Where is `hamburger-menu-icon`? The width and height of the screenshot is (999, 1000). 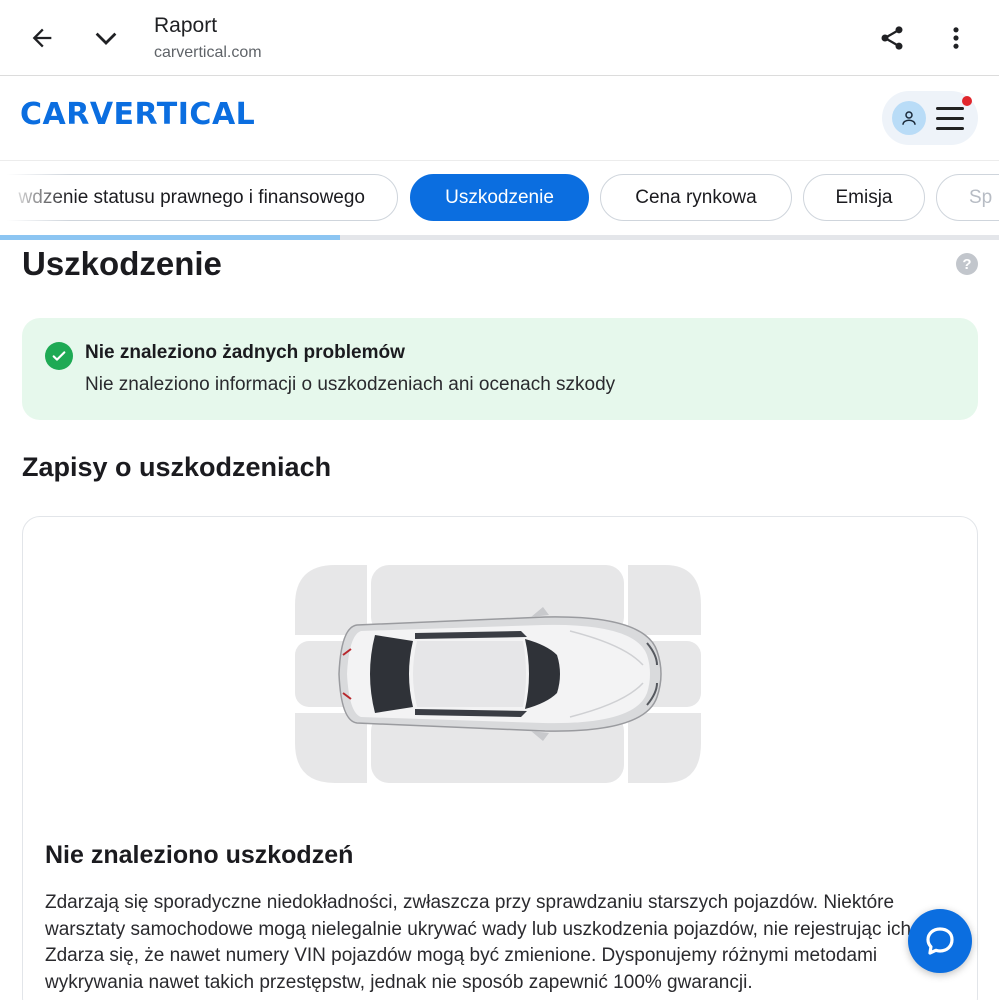
hamburger-menu-icon is located at coordinates (951, 118).